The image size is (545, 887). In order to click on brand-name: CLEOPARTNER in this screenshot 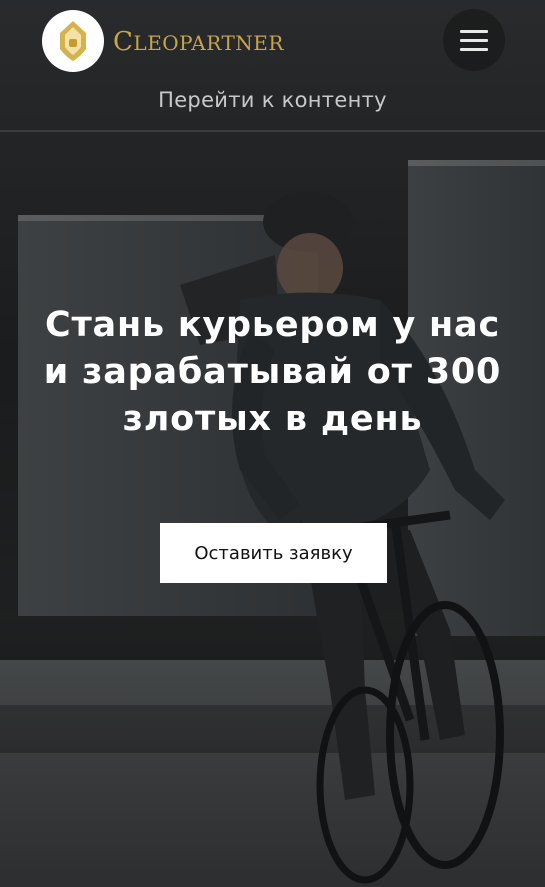, I will do `click(198, 42)`.